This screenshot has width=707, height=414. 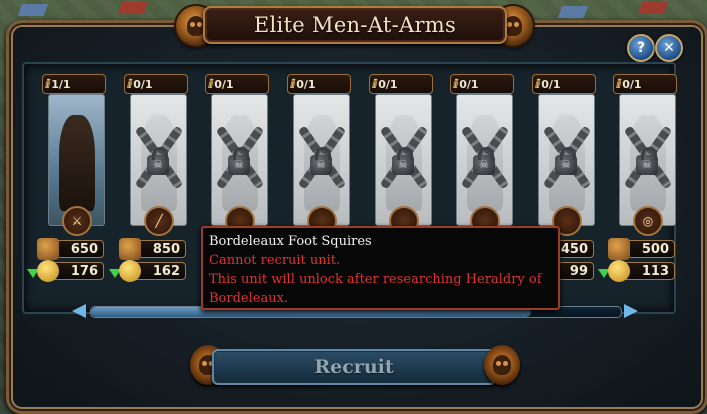 I want to click on wood-cost: 650, so click(x=70, y=249).